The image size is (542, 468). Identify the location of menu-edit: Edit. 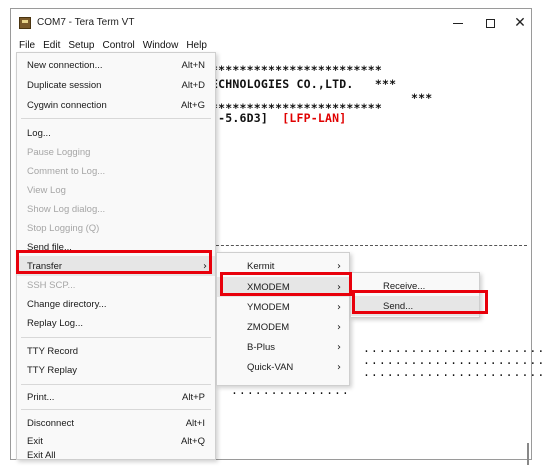
(51, 45).